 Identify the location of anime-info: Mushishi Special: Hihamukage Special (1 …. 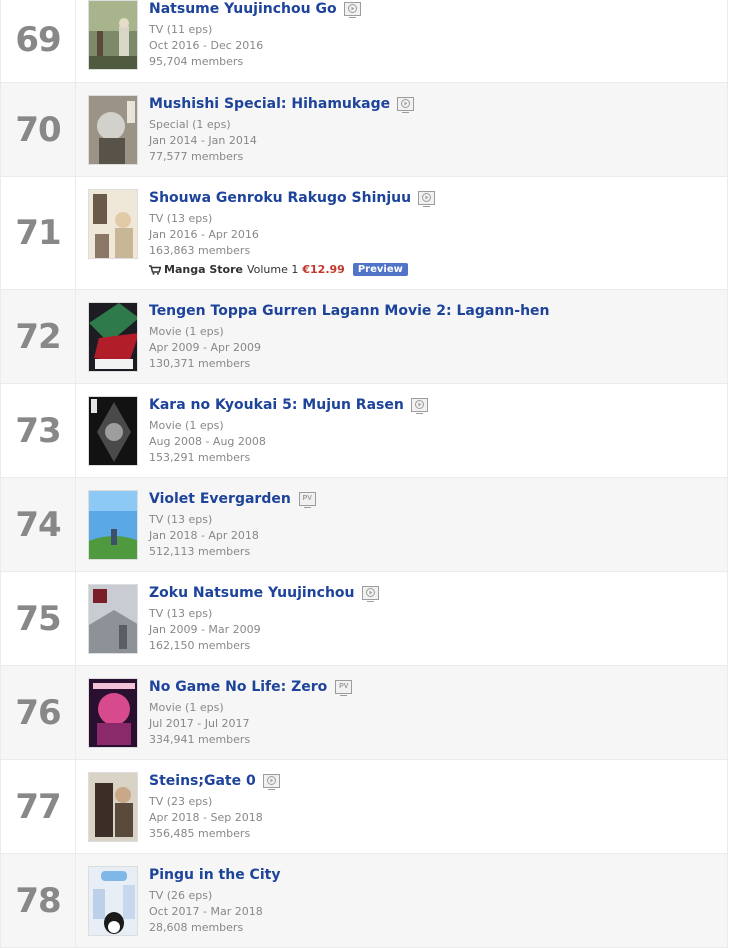
(433, 130).